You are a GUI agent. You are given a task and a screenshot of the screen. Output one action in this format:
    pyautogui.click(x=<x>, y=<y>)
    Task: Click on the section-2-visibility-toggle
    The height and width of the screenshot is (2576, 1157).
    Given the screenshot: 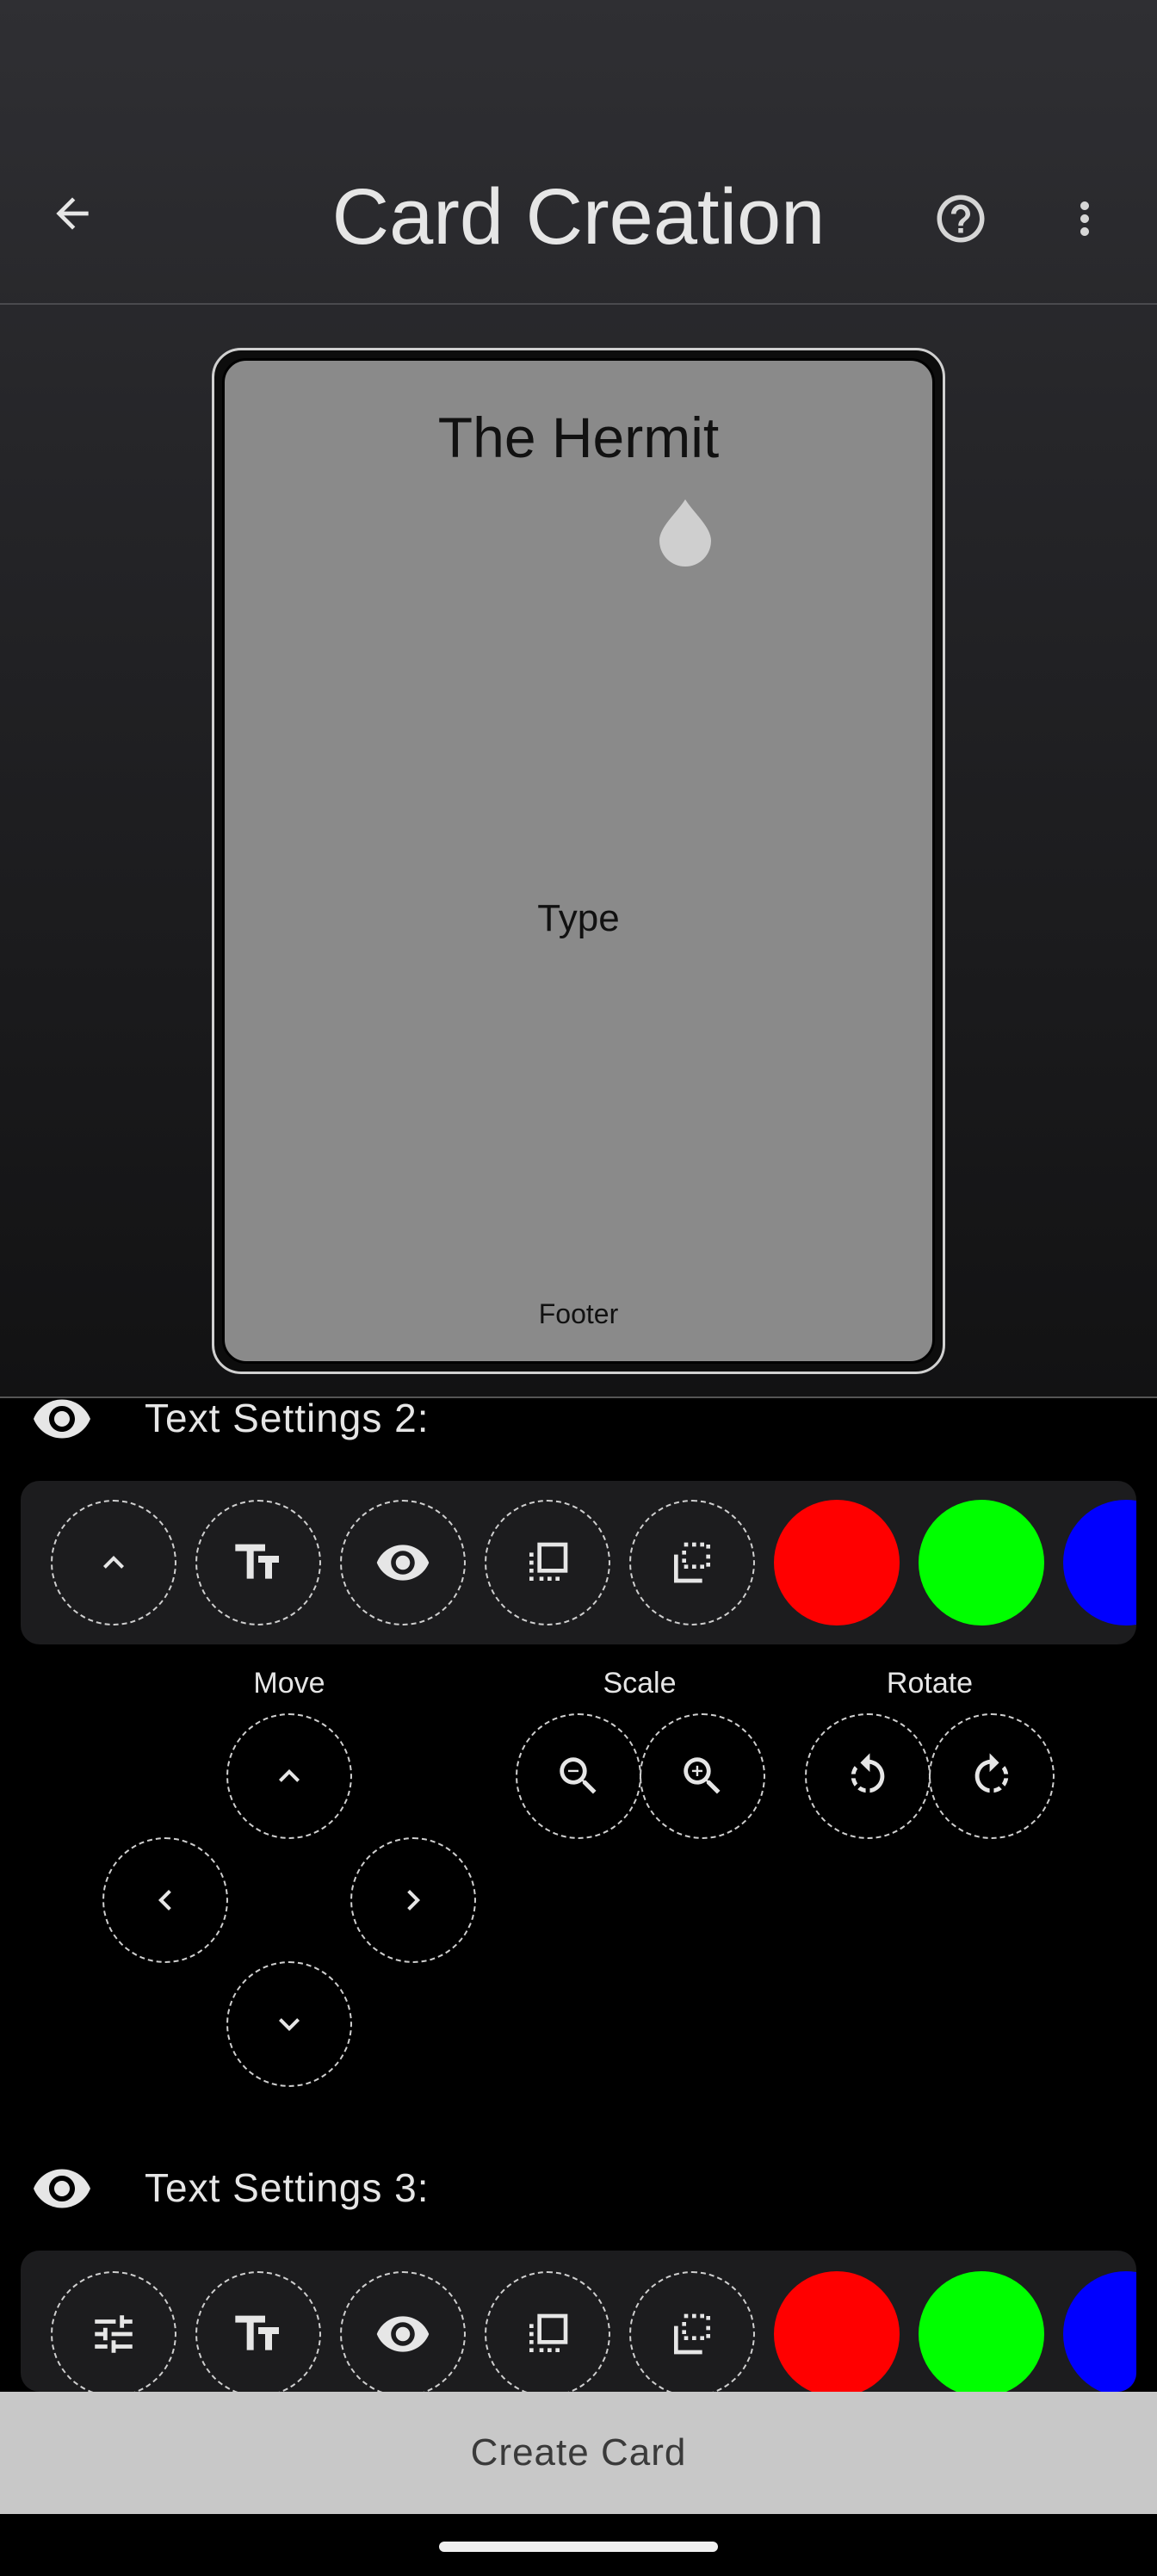 What is the action you would take?
    pyautogui.click(x=62, y=1419)
    